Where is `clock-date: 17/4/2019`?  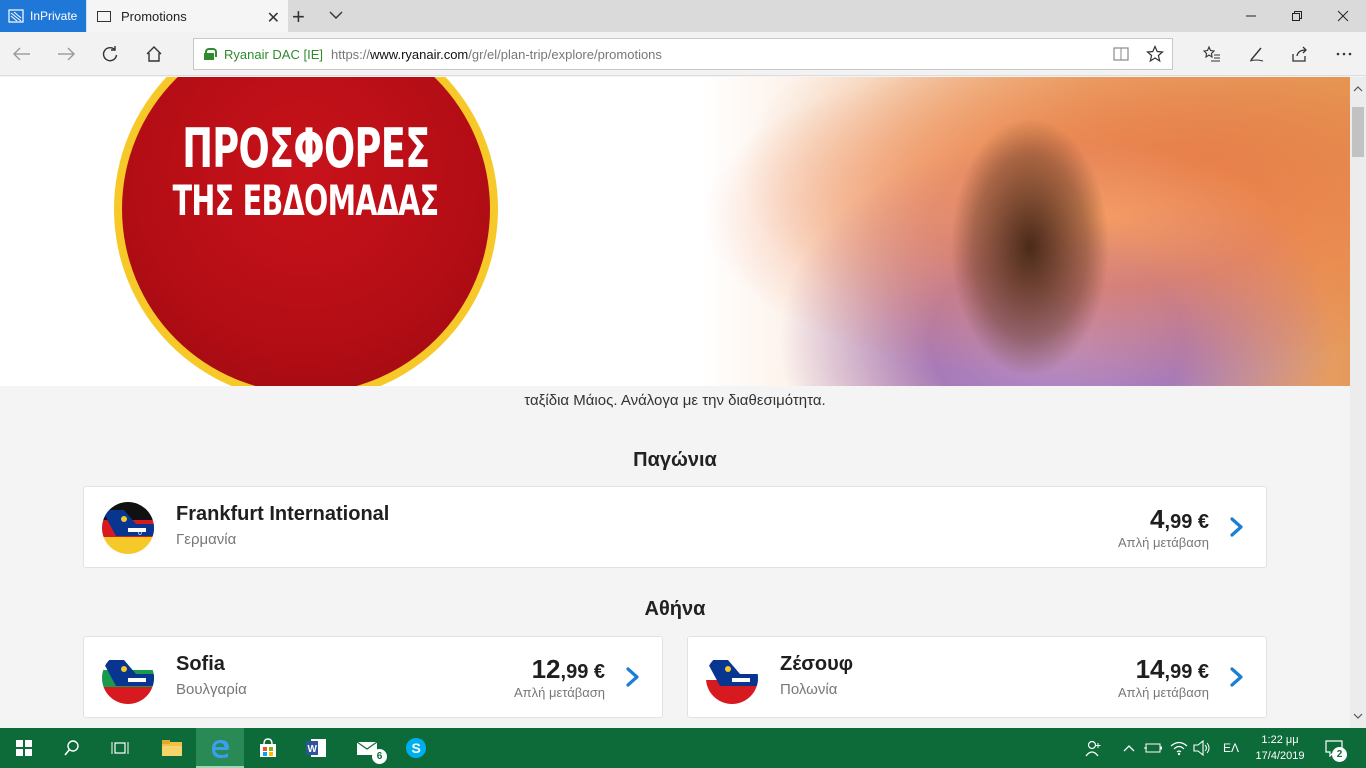
clock-date: 17/4/2019 is located at coordinates (1280, 756).